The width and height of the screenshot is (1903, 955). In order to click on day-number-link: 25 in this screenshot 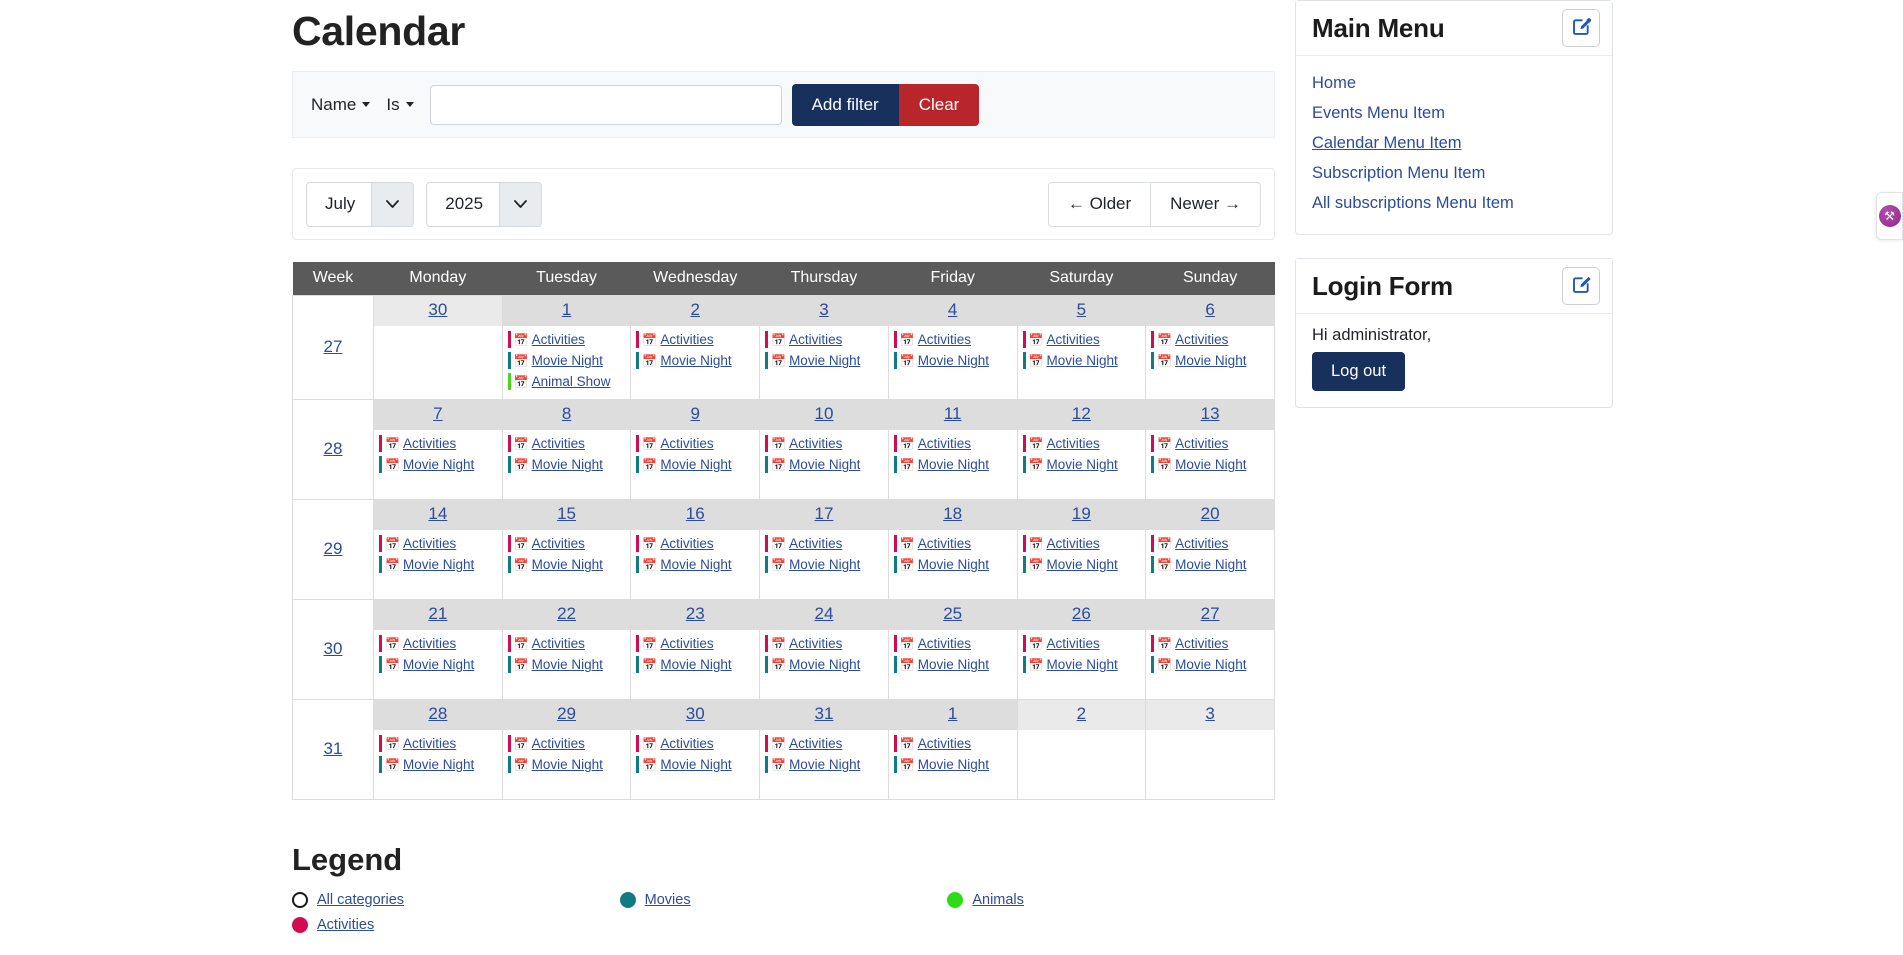, I will do `click(952, 613)`.